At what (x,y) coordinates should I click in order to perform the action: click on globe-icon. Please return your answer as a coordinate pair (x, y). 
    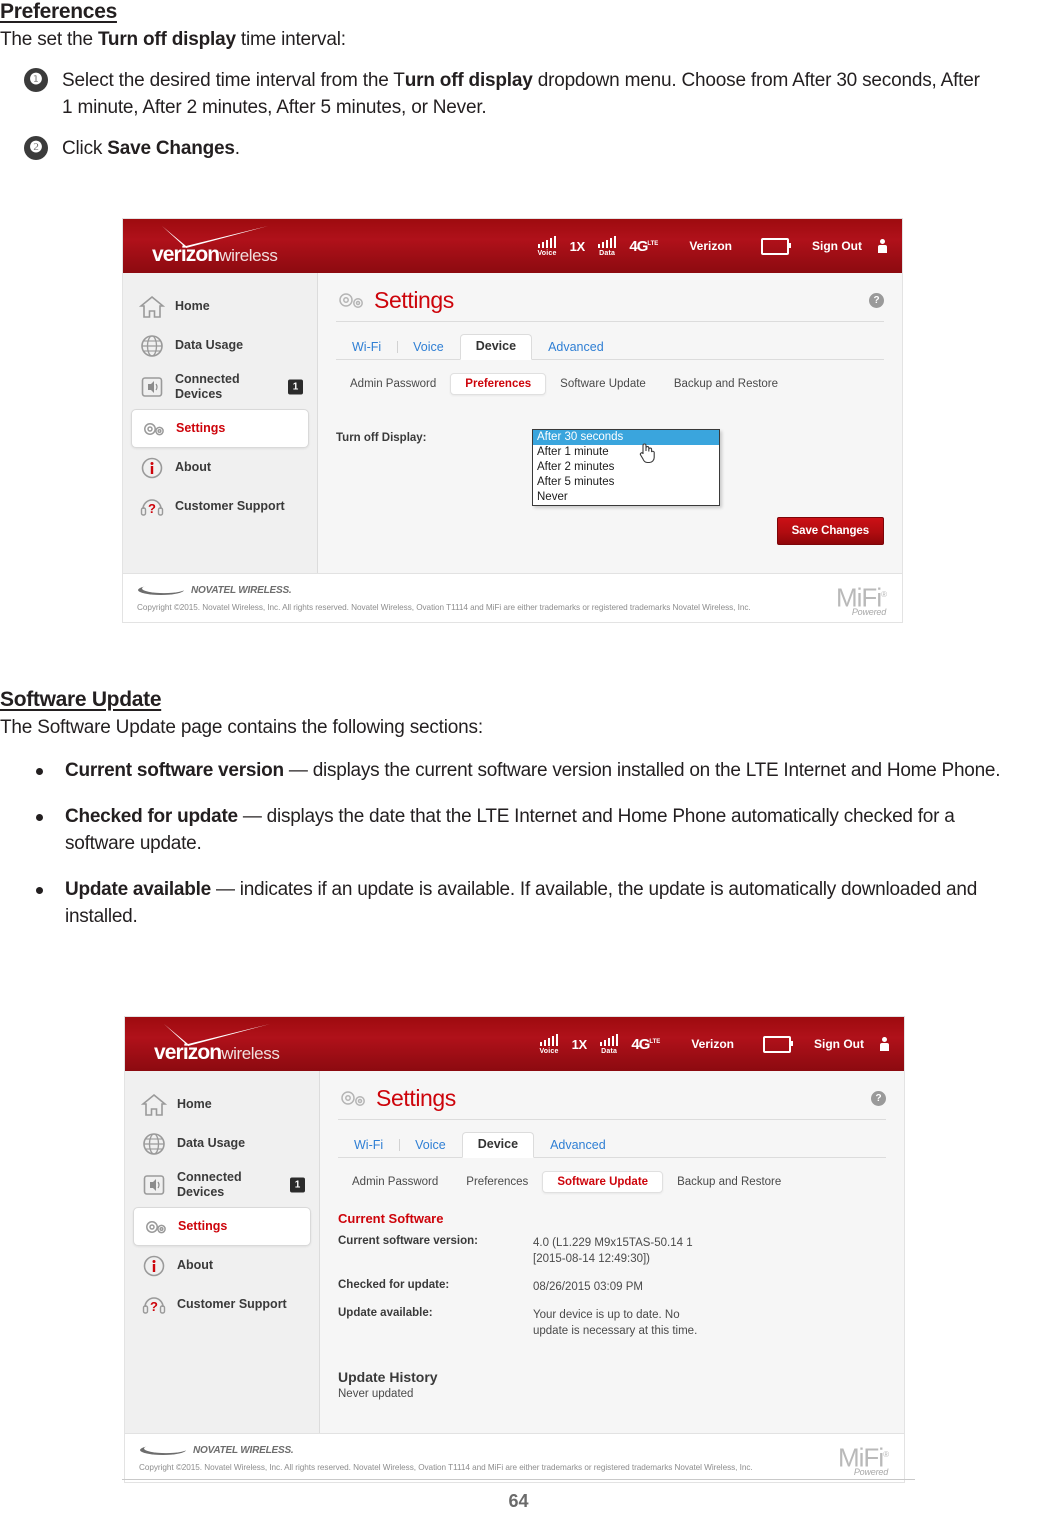
    Looking at the image, I should click on (152, 346).